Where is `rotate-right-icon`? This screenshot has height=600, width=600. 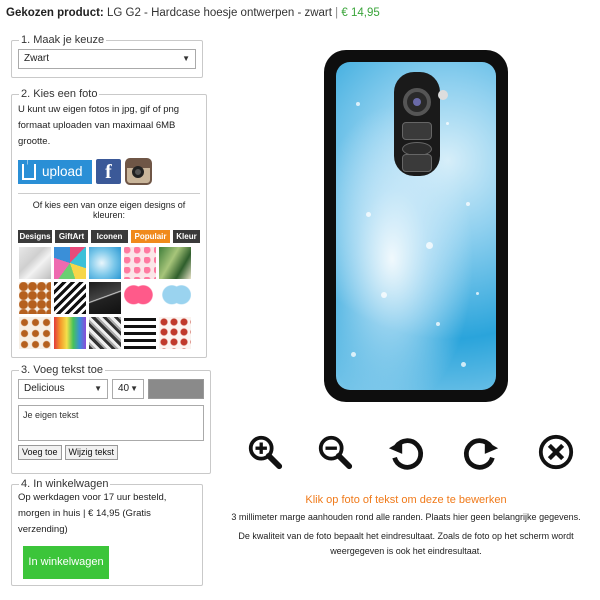 rotate-right-icon is located at coordinates (481, 452).